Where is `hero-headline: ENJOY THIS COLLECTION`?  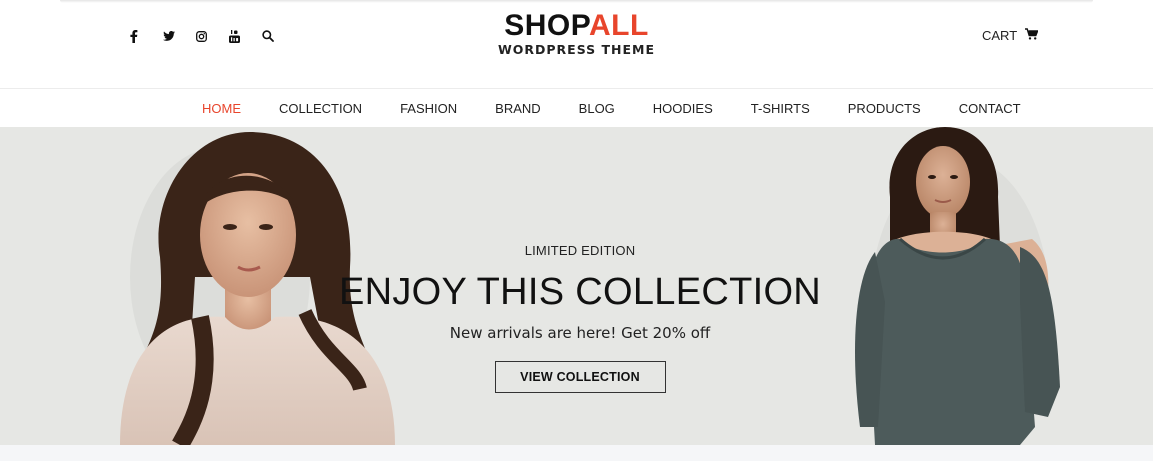
hero-headline: ENJOY THIS COLLECTION is located at coordinates (580, 292).